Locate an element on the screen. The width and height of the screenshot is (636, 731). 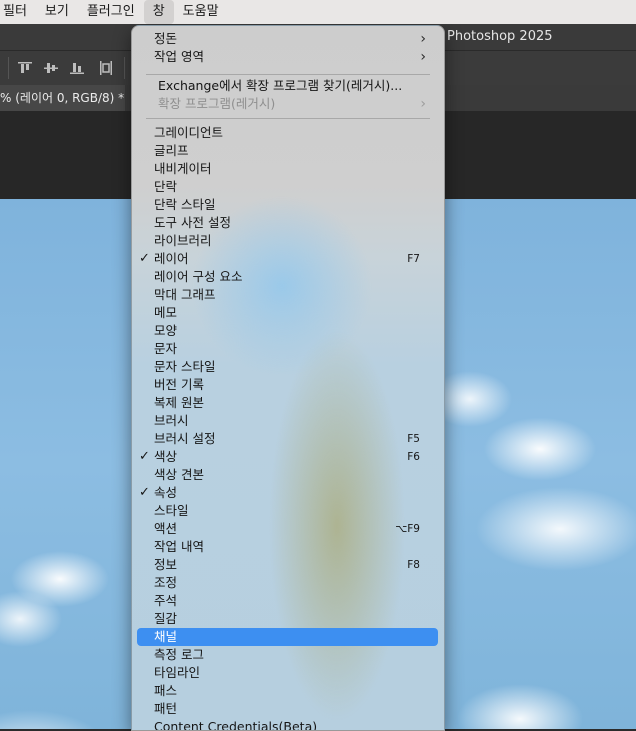
menu-item-label: 주석 is located at coordinates (166, 600).